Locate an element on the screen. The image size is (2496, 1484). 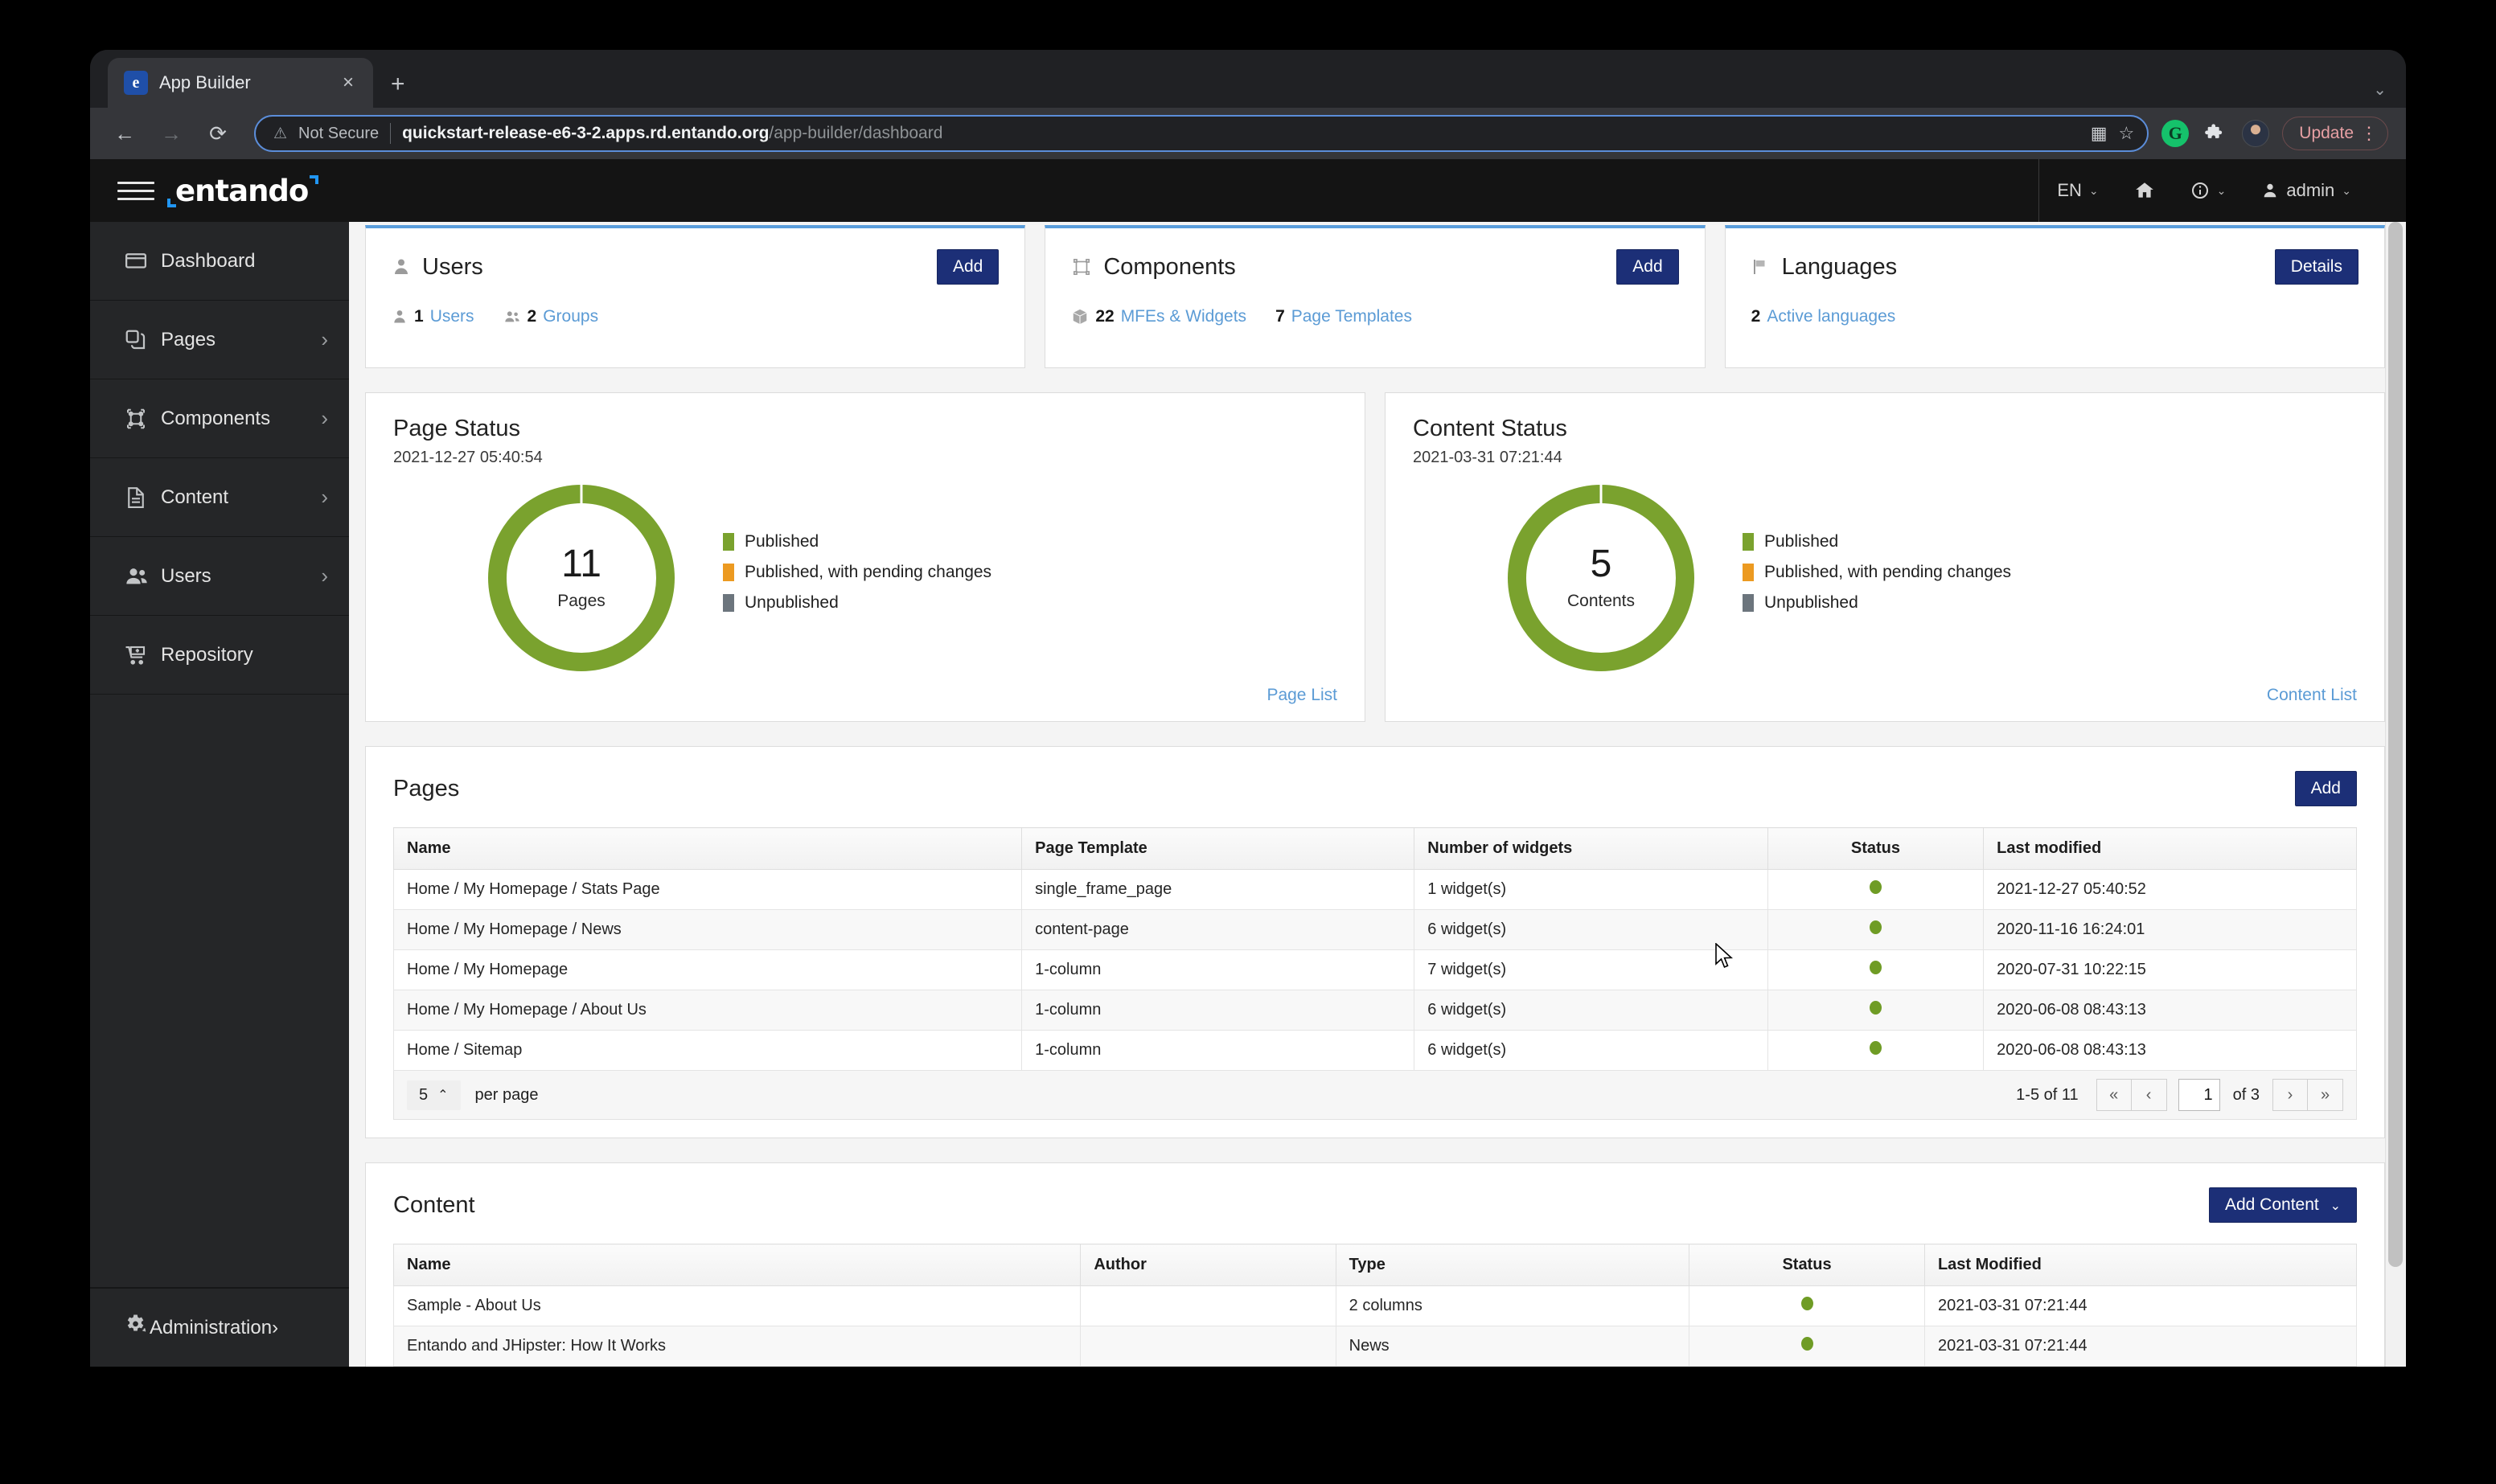
column-header-template: Page Template is located at coordinates (1218, 849).